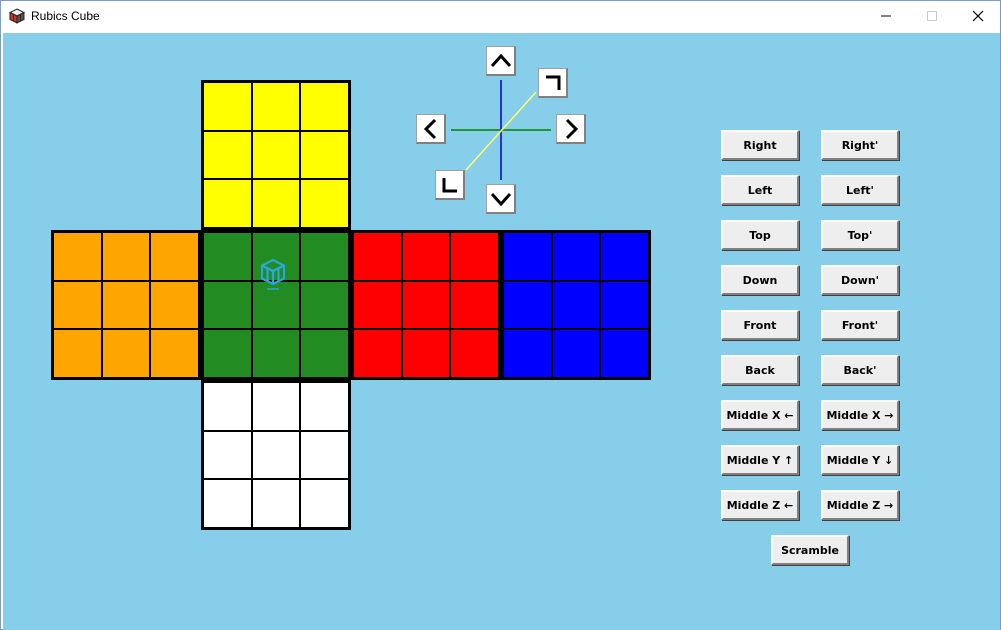 The width and height of the screenshot is (1001, 630). I want to click on scramble-button: Scramble, so click(810, 550).